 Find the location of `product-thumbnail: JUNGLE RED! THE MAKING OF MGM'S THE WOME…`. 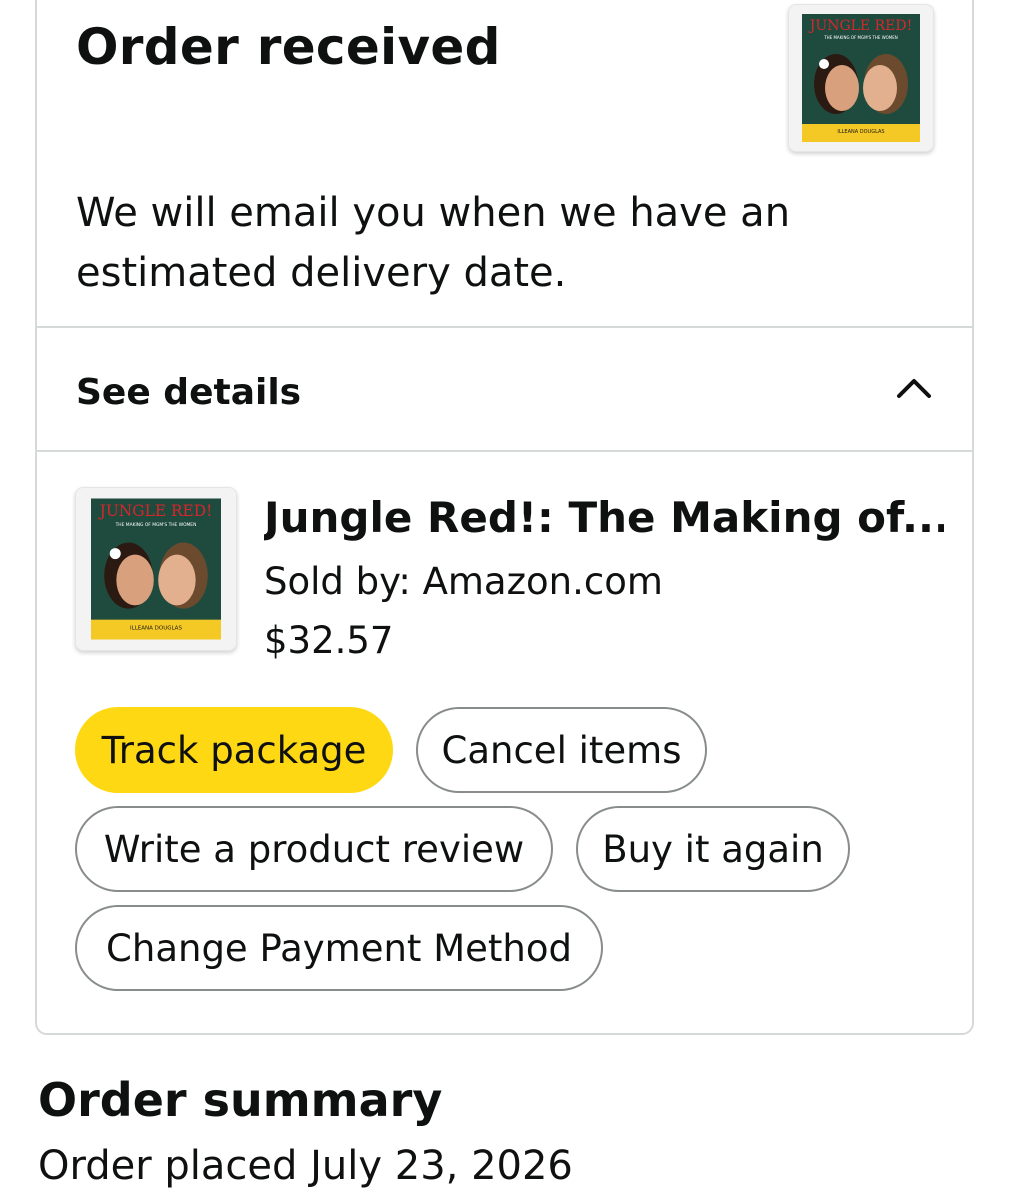

product-thumbnail: JUNGLE RED! THE MAKING OF MGM'S THE WOME… is located at coordinates (156, 569).